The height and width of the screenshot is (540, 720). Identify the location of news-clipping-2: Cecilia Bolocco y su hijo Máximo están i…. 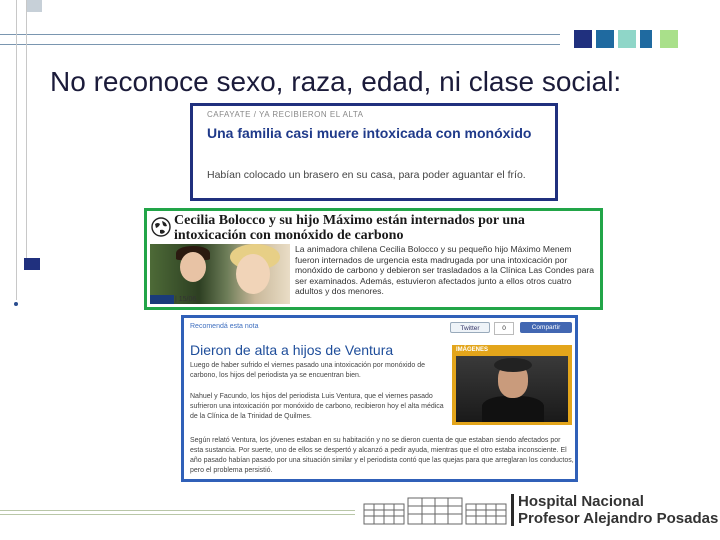
(373, 259).